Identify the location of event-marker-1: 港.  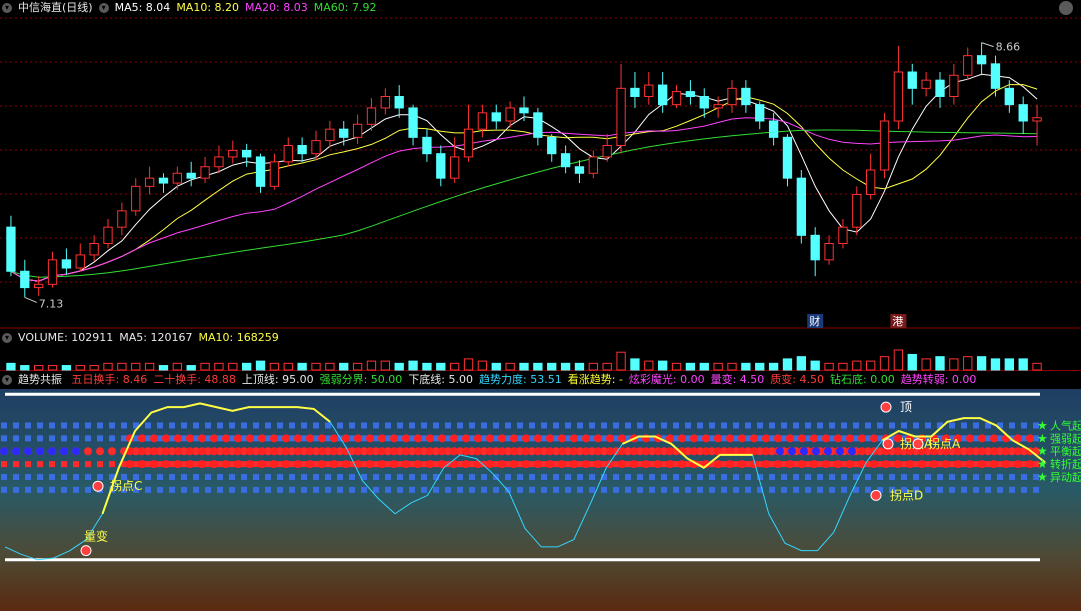
(897, 321).